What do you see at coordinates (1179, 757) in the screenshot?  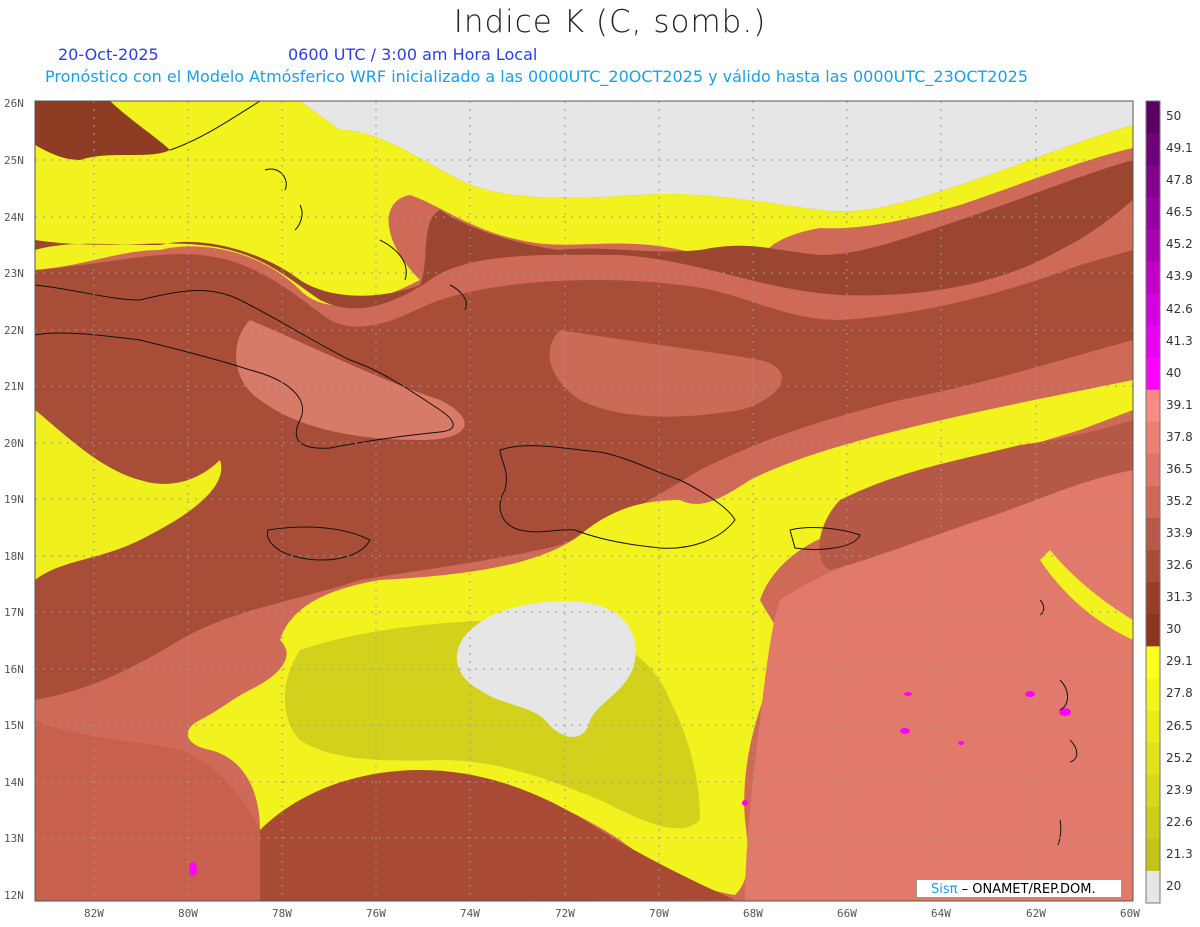 I see `colorbar-label: 25.2` at bounding box center [1179, 757].